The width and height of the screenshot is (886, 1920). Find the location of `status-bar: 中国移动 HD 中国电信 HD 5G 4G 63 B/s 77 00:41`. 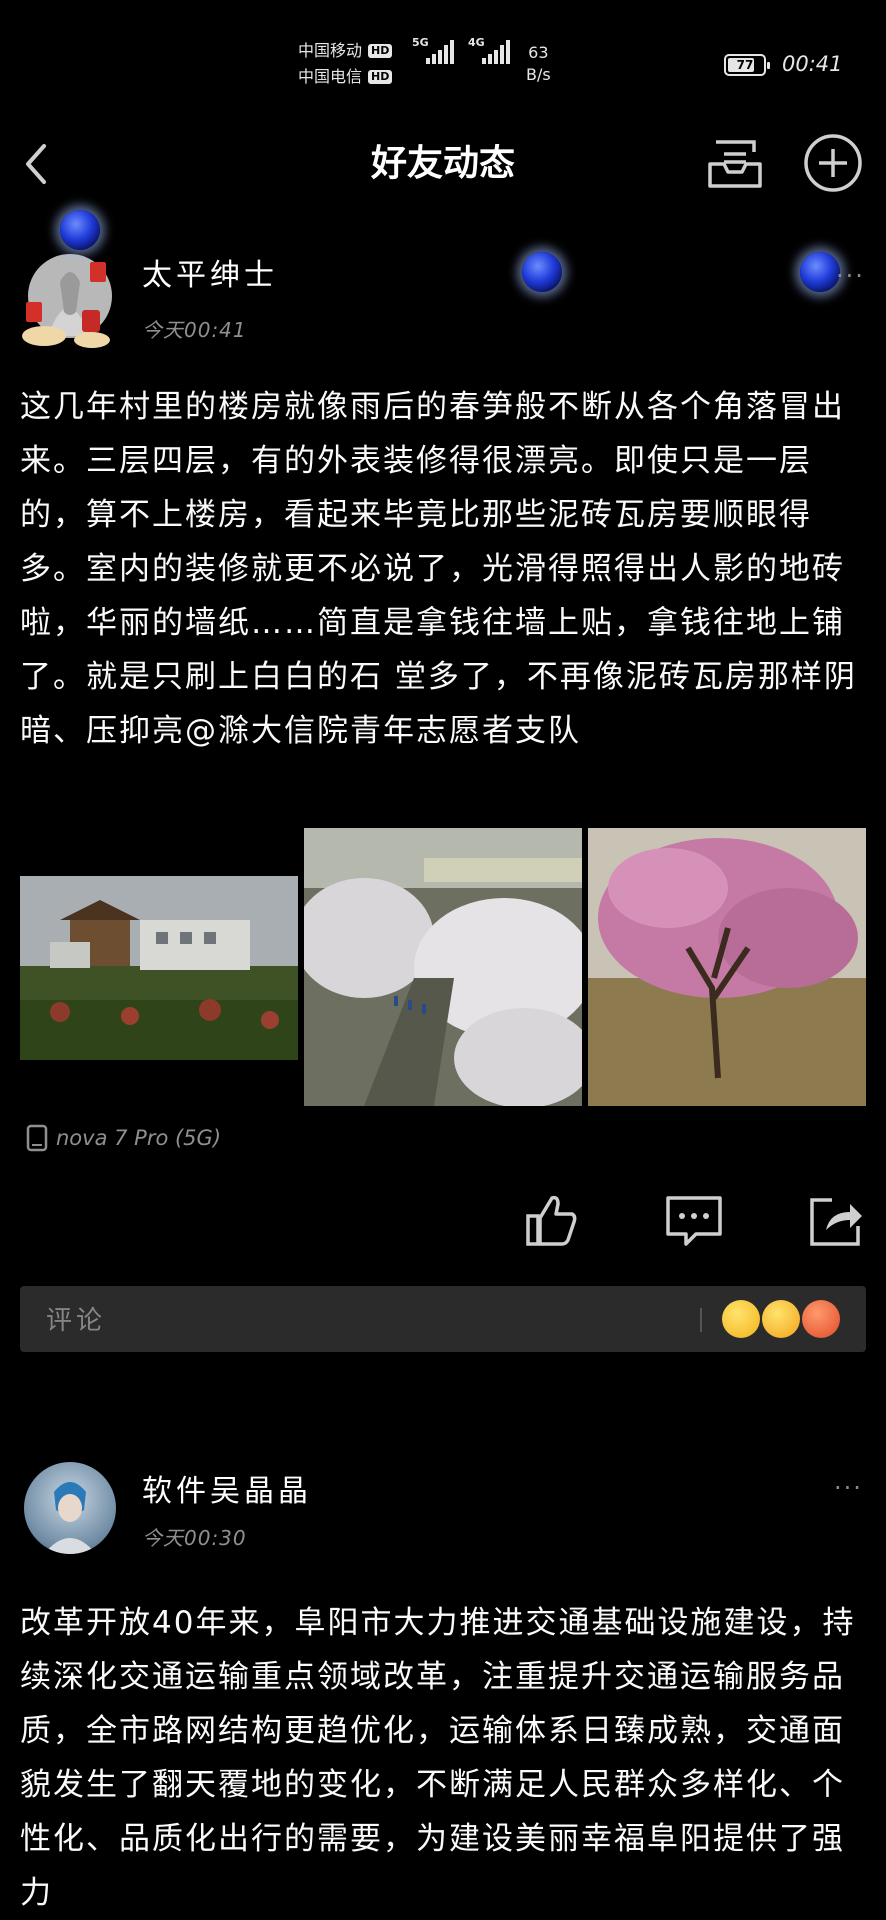

status-bar: 中国移动 HD 中国电信 HD 5G 4G 63 B/s 77 00:41 is located at coordinates (443, 60).